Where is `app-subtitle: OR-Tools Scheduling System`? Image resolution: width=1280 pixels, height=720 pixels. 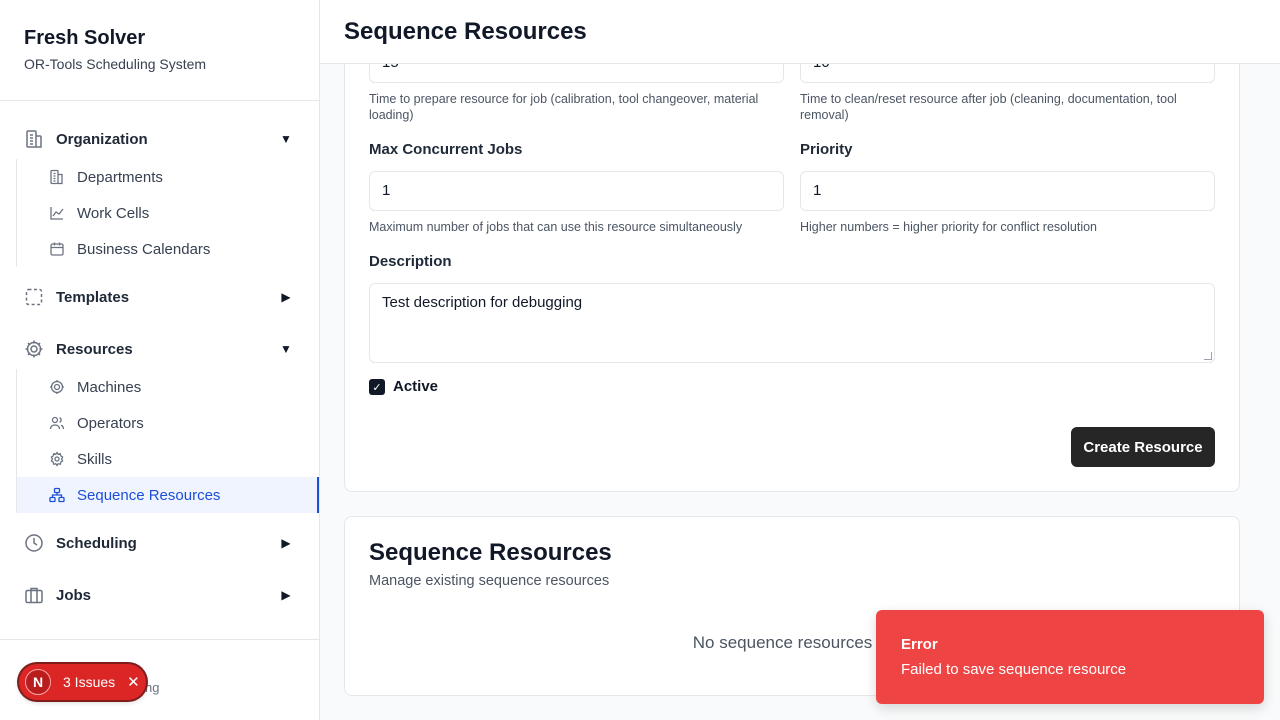 app-subtitle: OR-Tools Scheduling System is located at coordinates (115, 64).